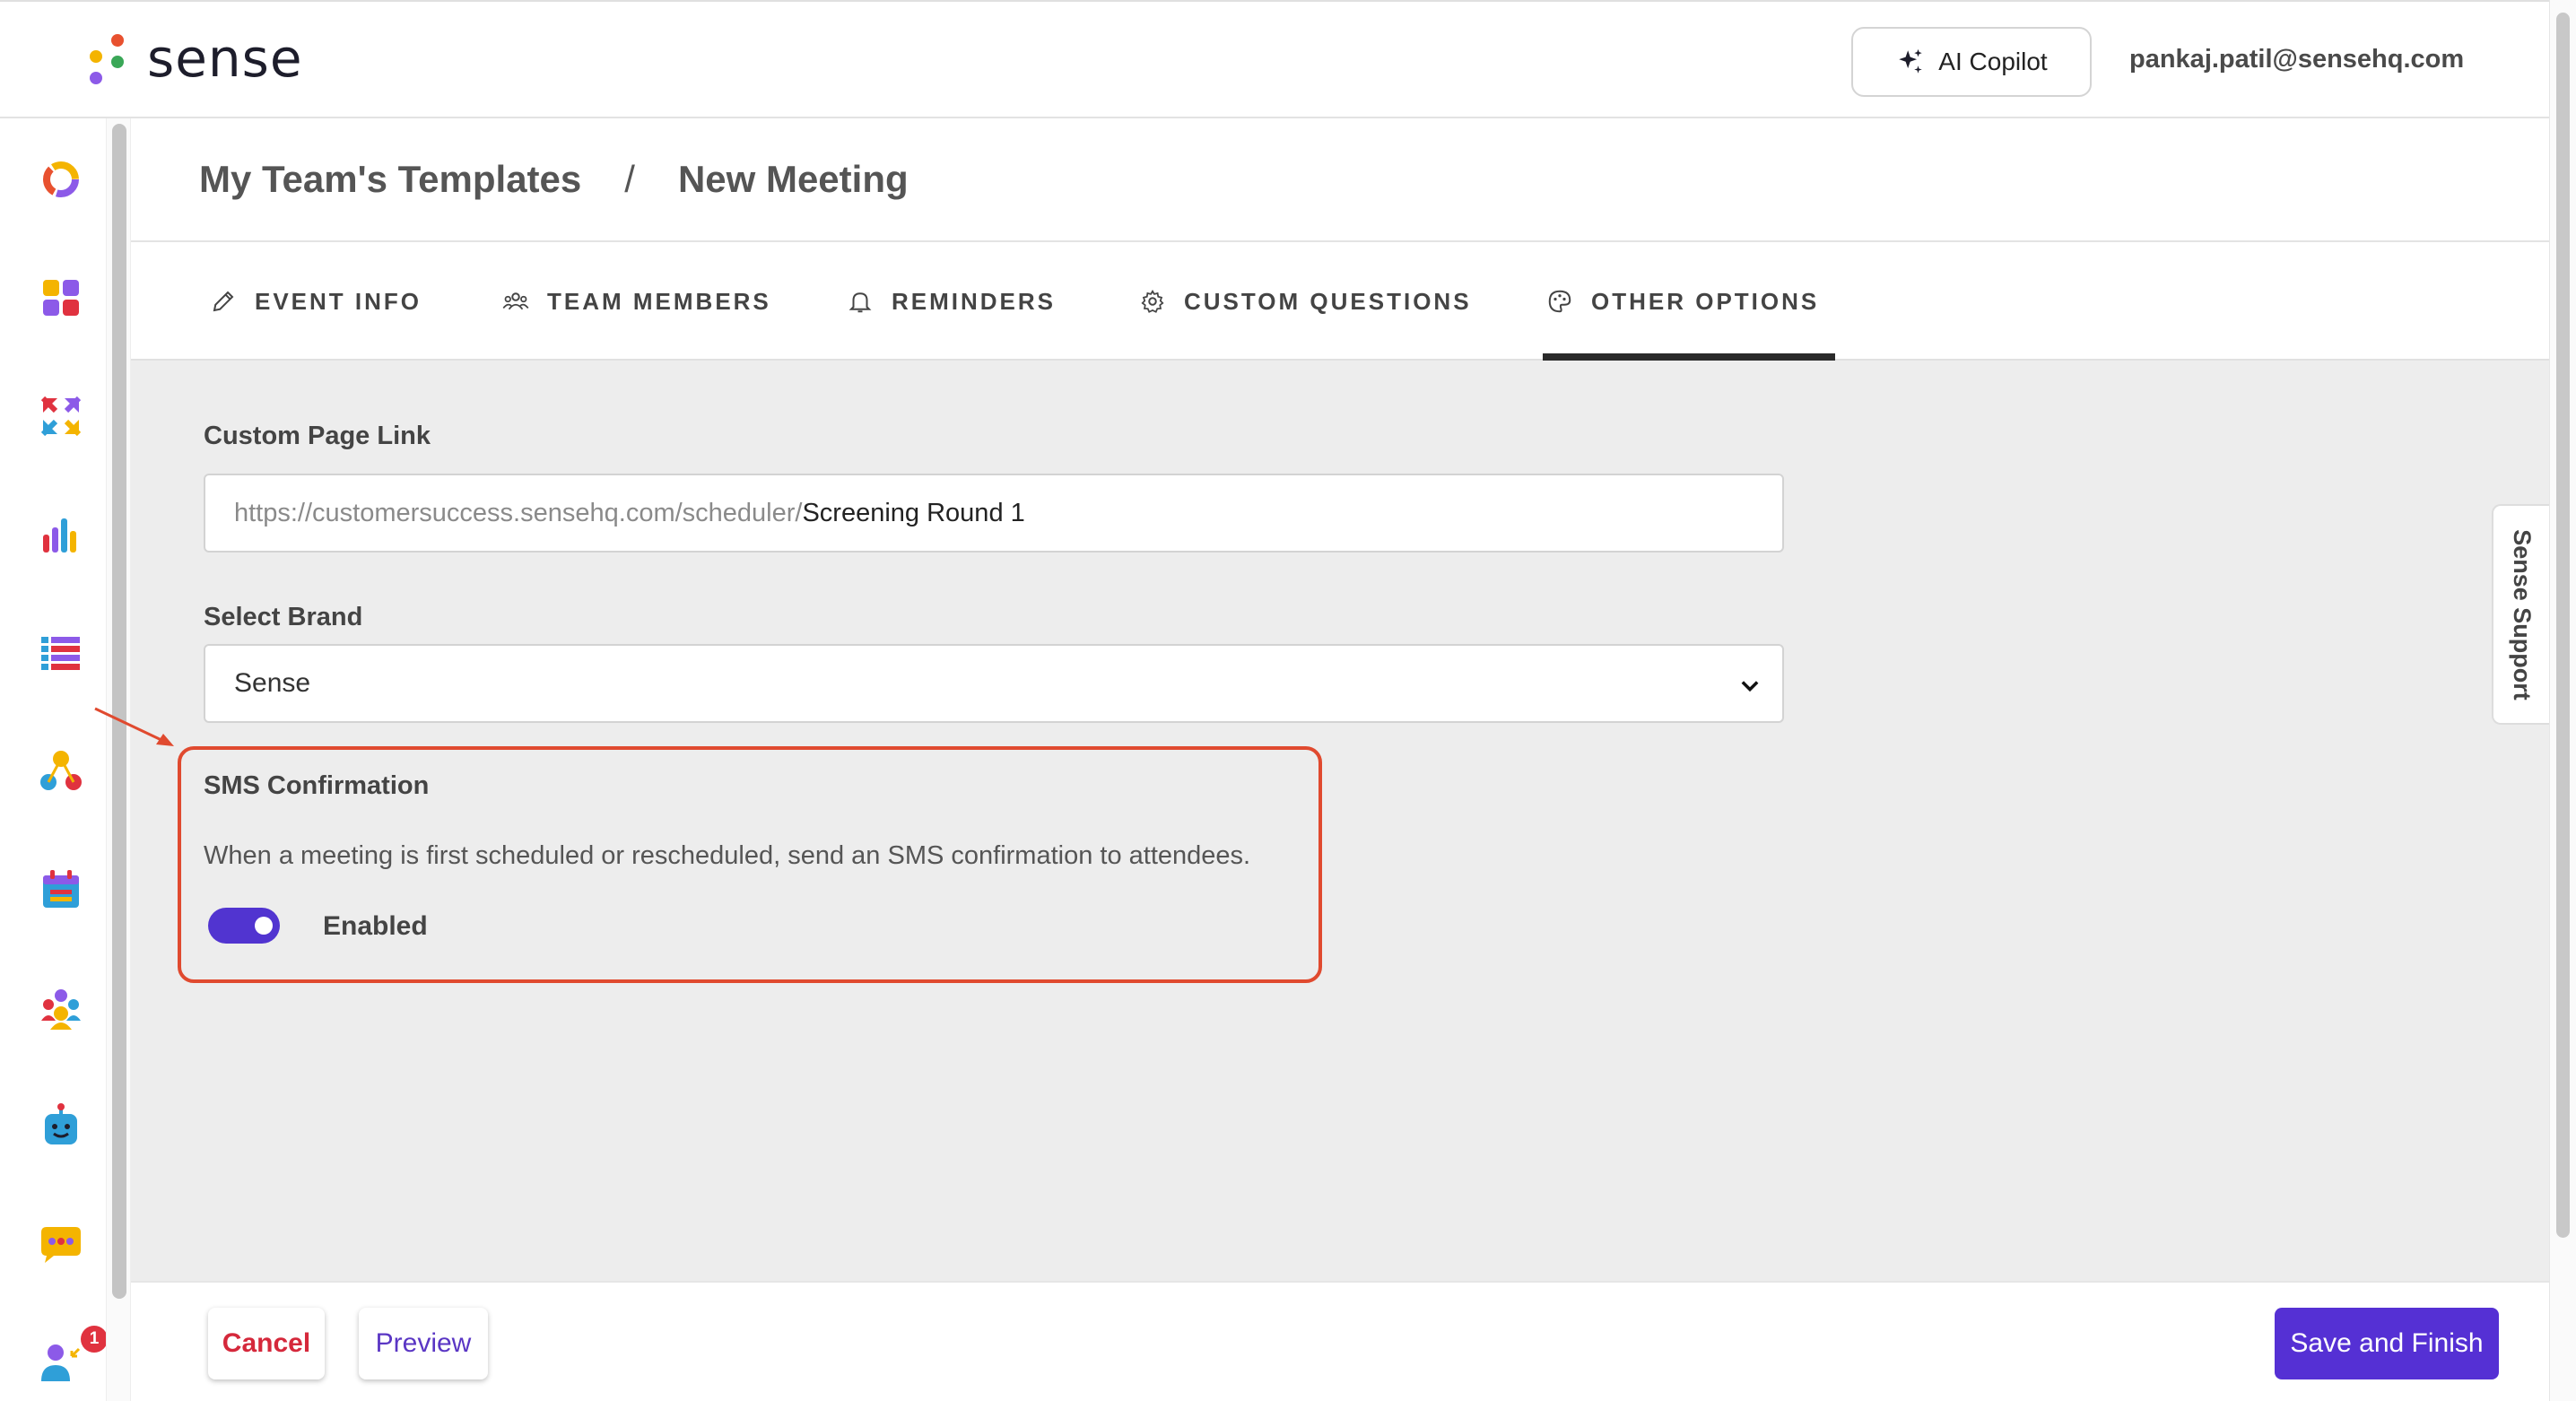  I want to click on select-brand-label: Select Brand, so click(283, 617).